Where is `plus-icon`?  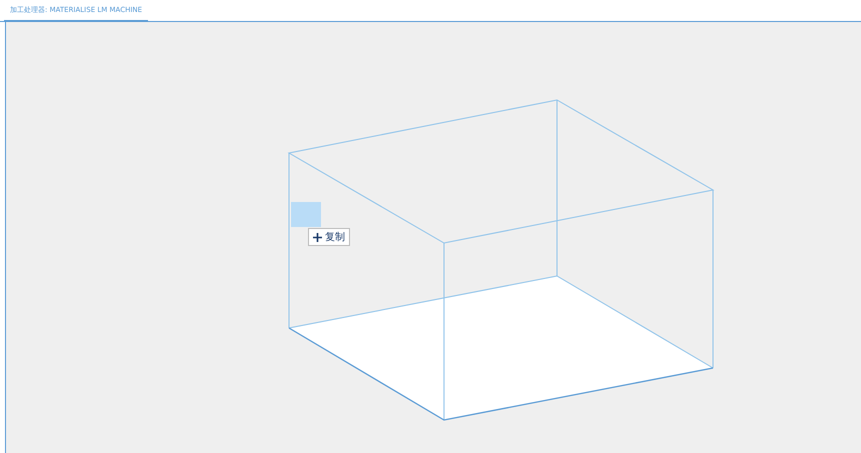
plus-icon is located at coordinates (317, 237).